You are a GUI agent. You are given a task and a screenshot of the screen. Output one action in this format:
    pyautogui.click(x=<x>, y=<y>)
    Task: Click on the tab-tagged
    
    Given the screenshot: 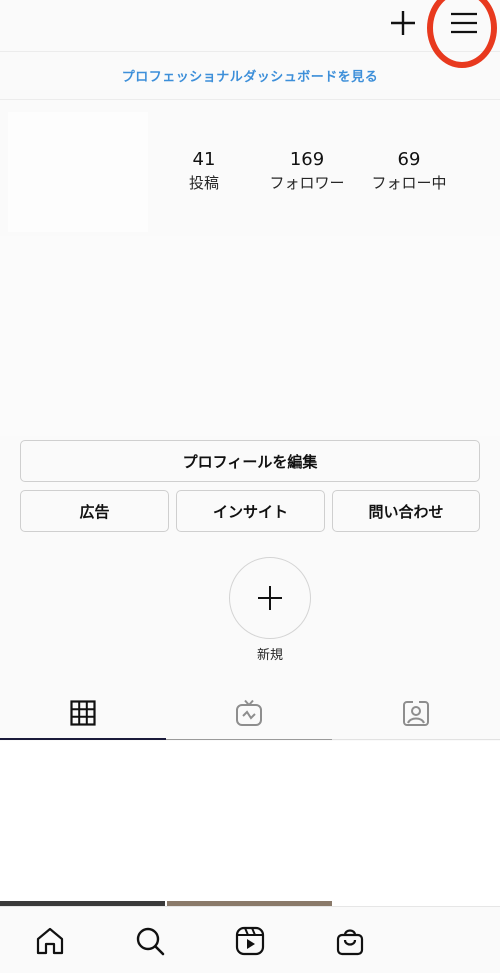 What is the action you would take?
    pyautogui.click(x=416, y=713)
    